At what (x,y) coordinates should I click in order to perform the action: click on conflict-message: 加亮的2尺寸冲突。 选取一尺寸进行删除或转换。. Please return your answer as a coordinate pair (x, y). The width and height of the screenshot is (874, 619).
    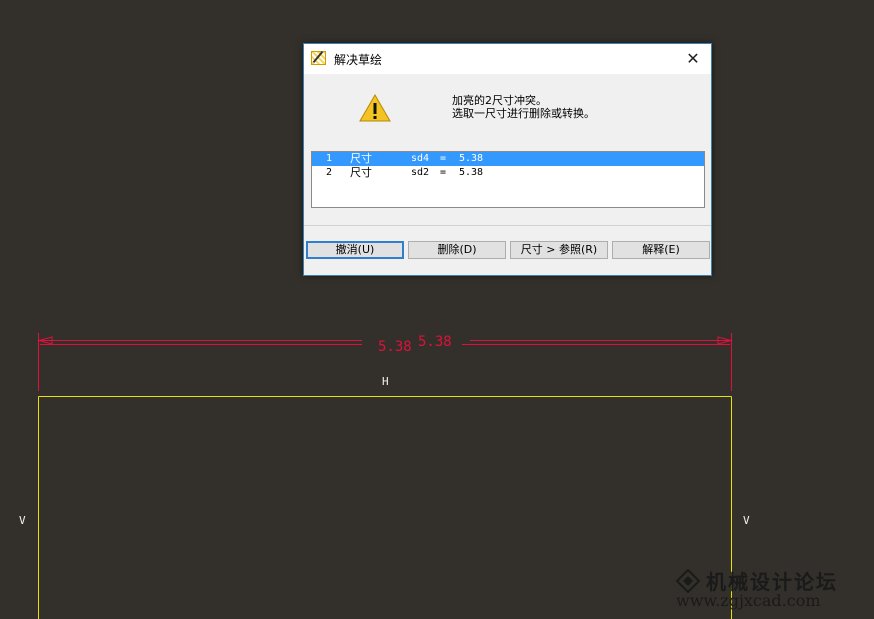
    Looking at the image, I should click on (523, 107).